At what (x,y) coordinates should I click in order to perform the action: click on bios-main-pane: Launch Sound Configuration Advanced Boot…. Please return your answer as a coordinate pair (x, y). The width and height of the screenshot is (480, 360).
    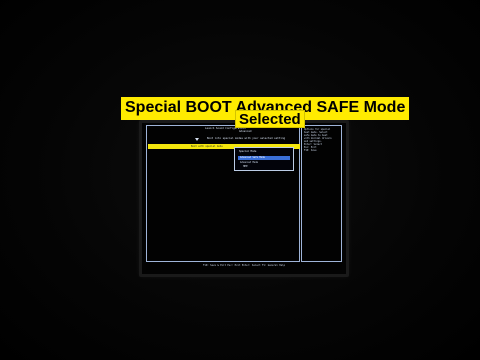
    Looking at the image, I should click on (223, 193).